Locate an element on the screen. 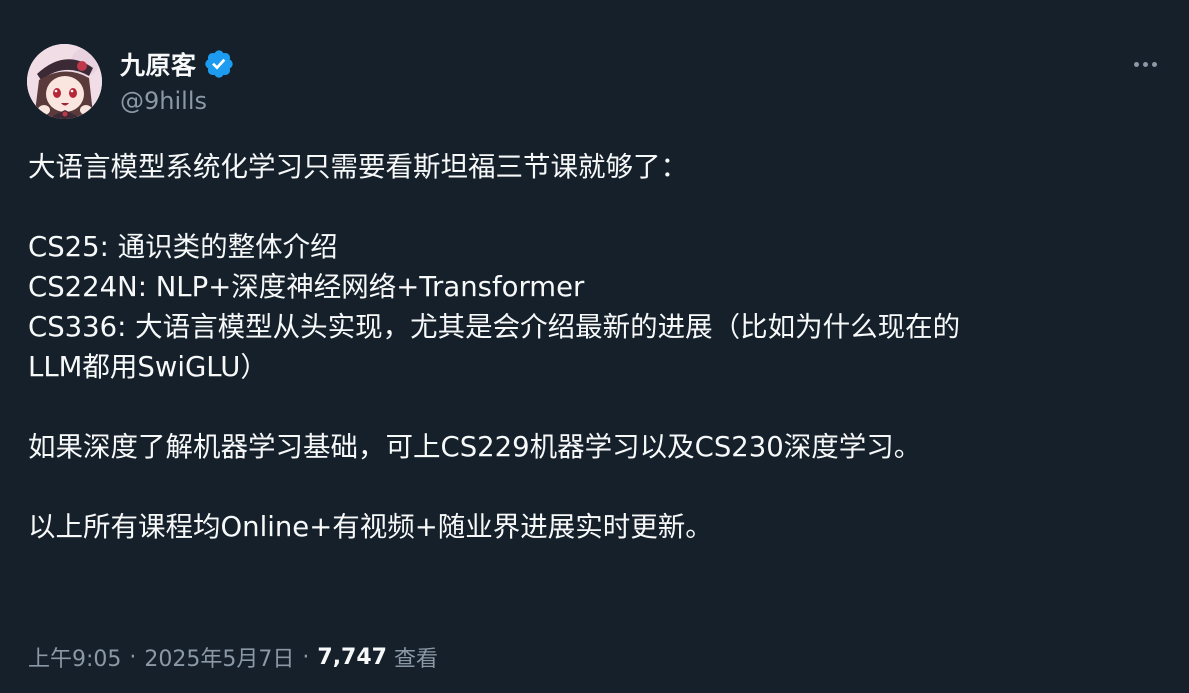 The height and width of the screenshot is (693, 1189). tweet-meta: 上午9:05 · 2025年5月7日 · 7,747 查看 is located at coordinates (233, 657).